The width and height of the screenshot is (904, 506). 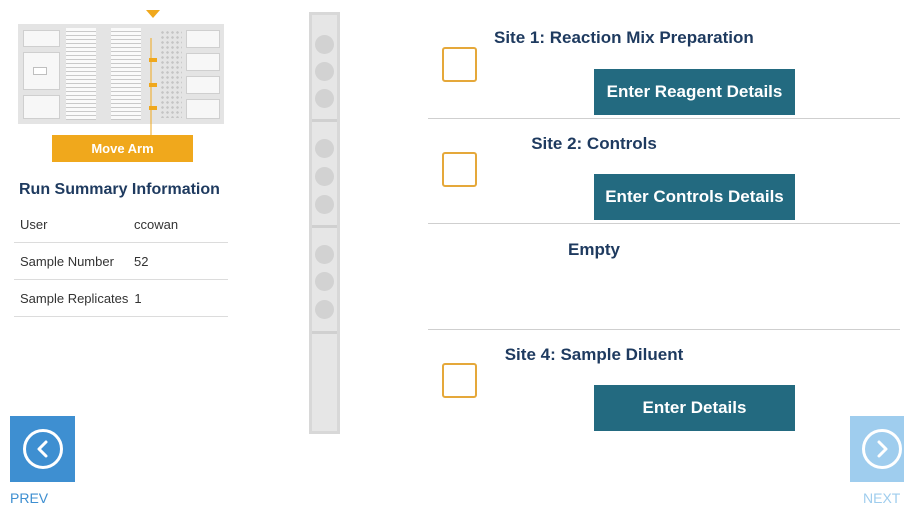 I want to click on site-1-title: Site 1: Reaction Mix Preparation, so click(x=624, y=37).